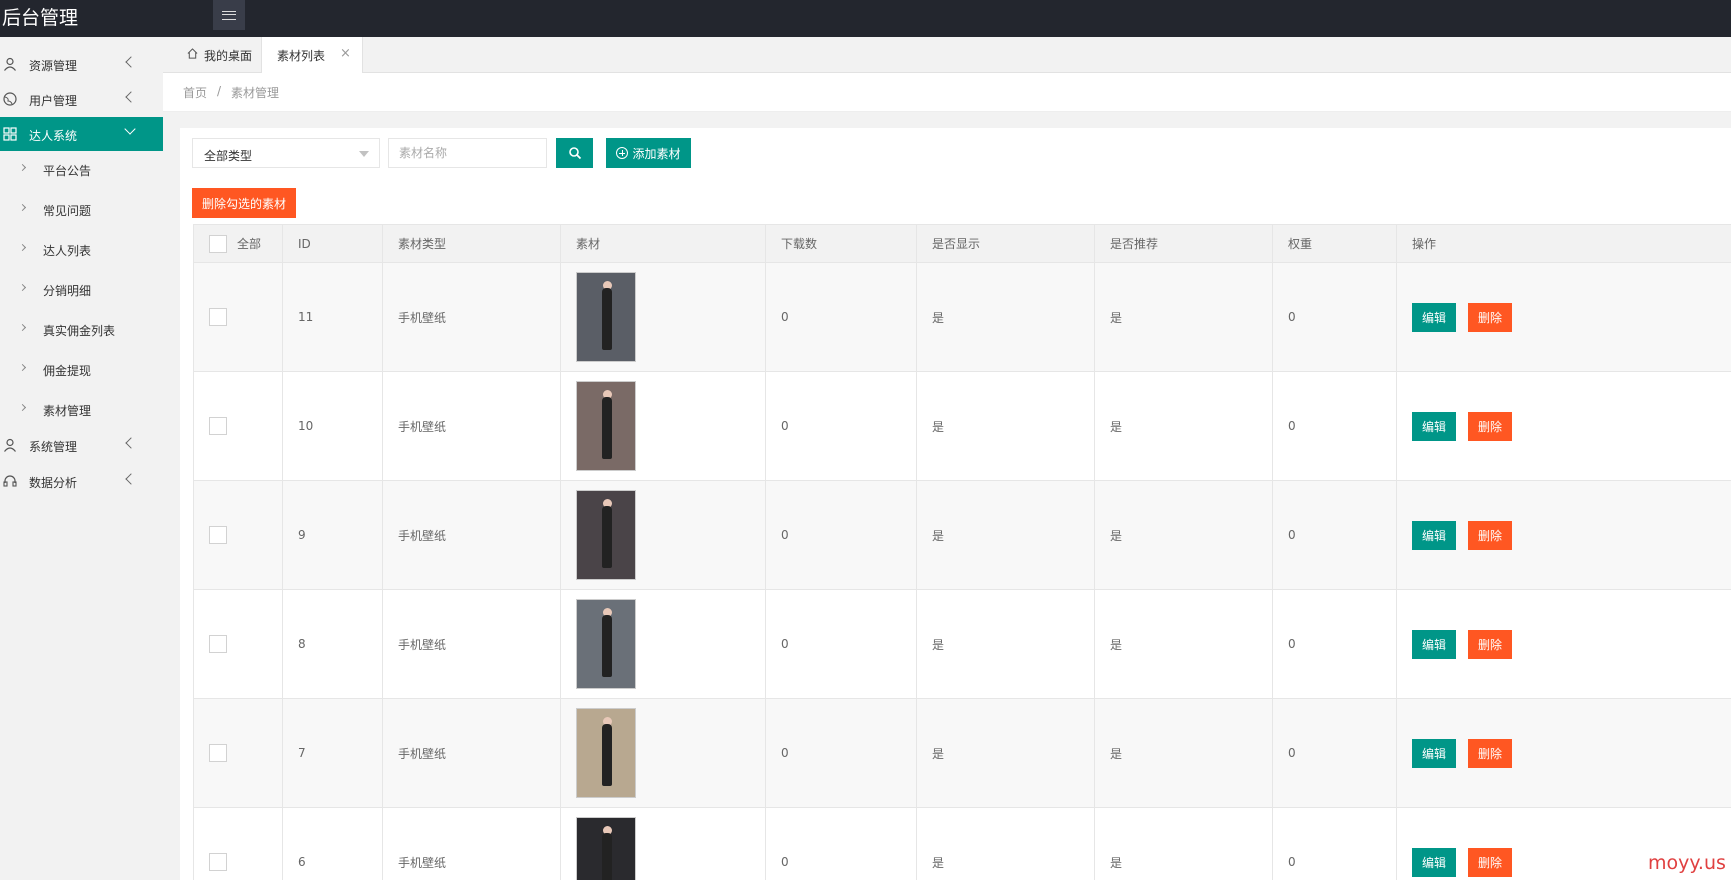 This screenshot has height=880, width=1731. What do you see at coordinates (332, 843) in the screenshot?
I see `row-id: 6` at bounding box center [332, 843].